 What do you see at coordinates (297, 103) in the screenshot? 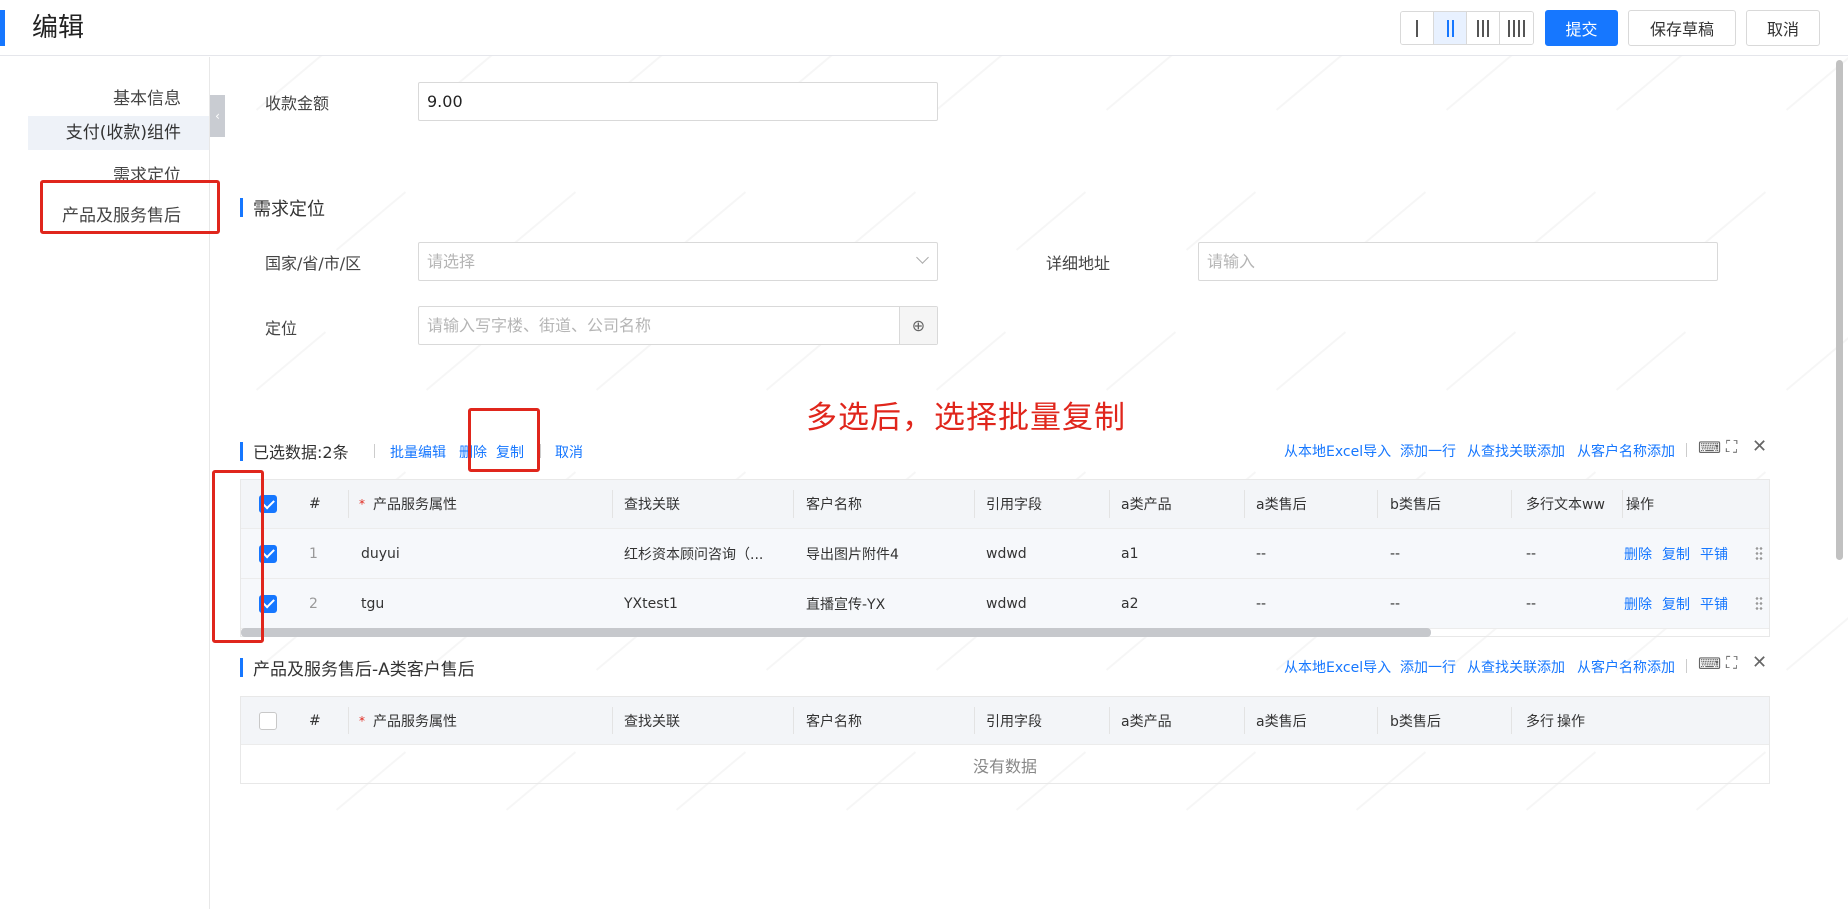
I see `amount-label: 收款金额` at bounding box center [297, 103].